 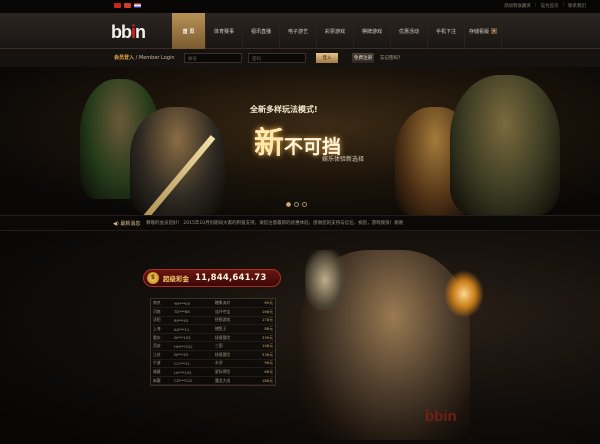 What do you see at coordinates (277, 58) in the screenshot?
I see `password-field: 密码` at bounding box center [277, 58].